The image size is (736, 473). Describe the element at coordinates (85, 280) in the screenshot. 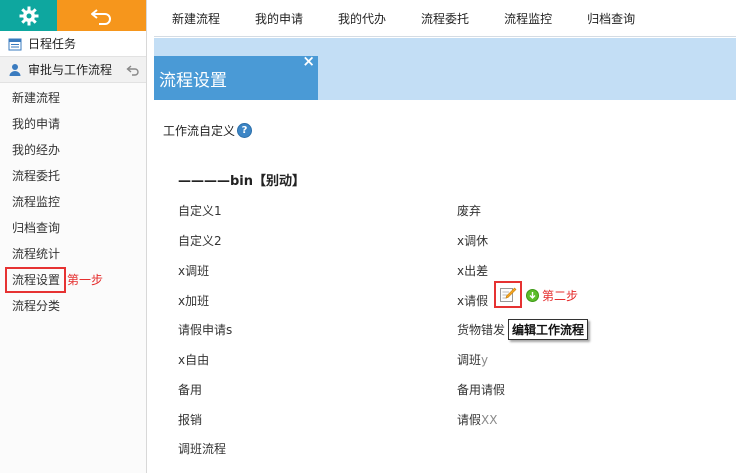

I see `step1-annotation: 第一步` at that location.